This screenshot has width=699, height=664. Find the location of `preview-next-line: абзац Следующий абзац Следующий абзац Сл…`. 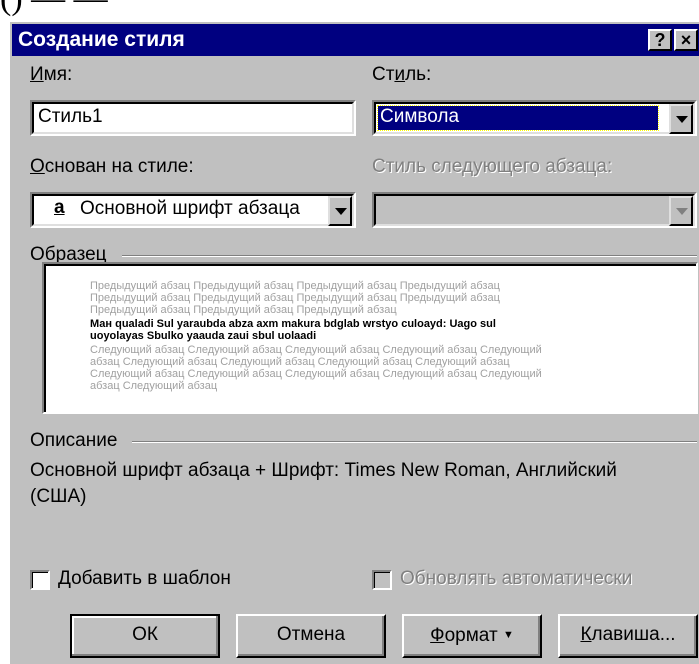

preview-next-line: абзац Следующий абзац Следующий абзац Сл… is located at coordinates (300, 362).